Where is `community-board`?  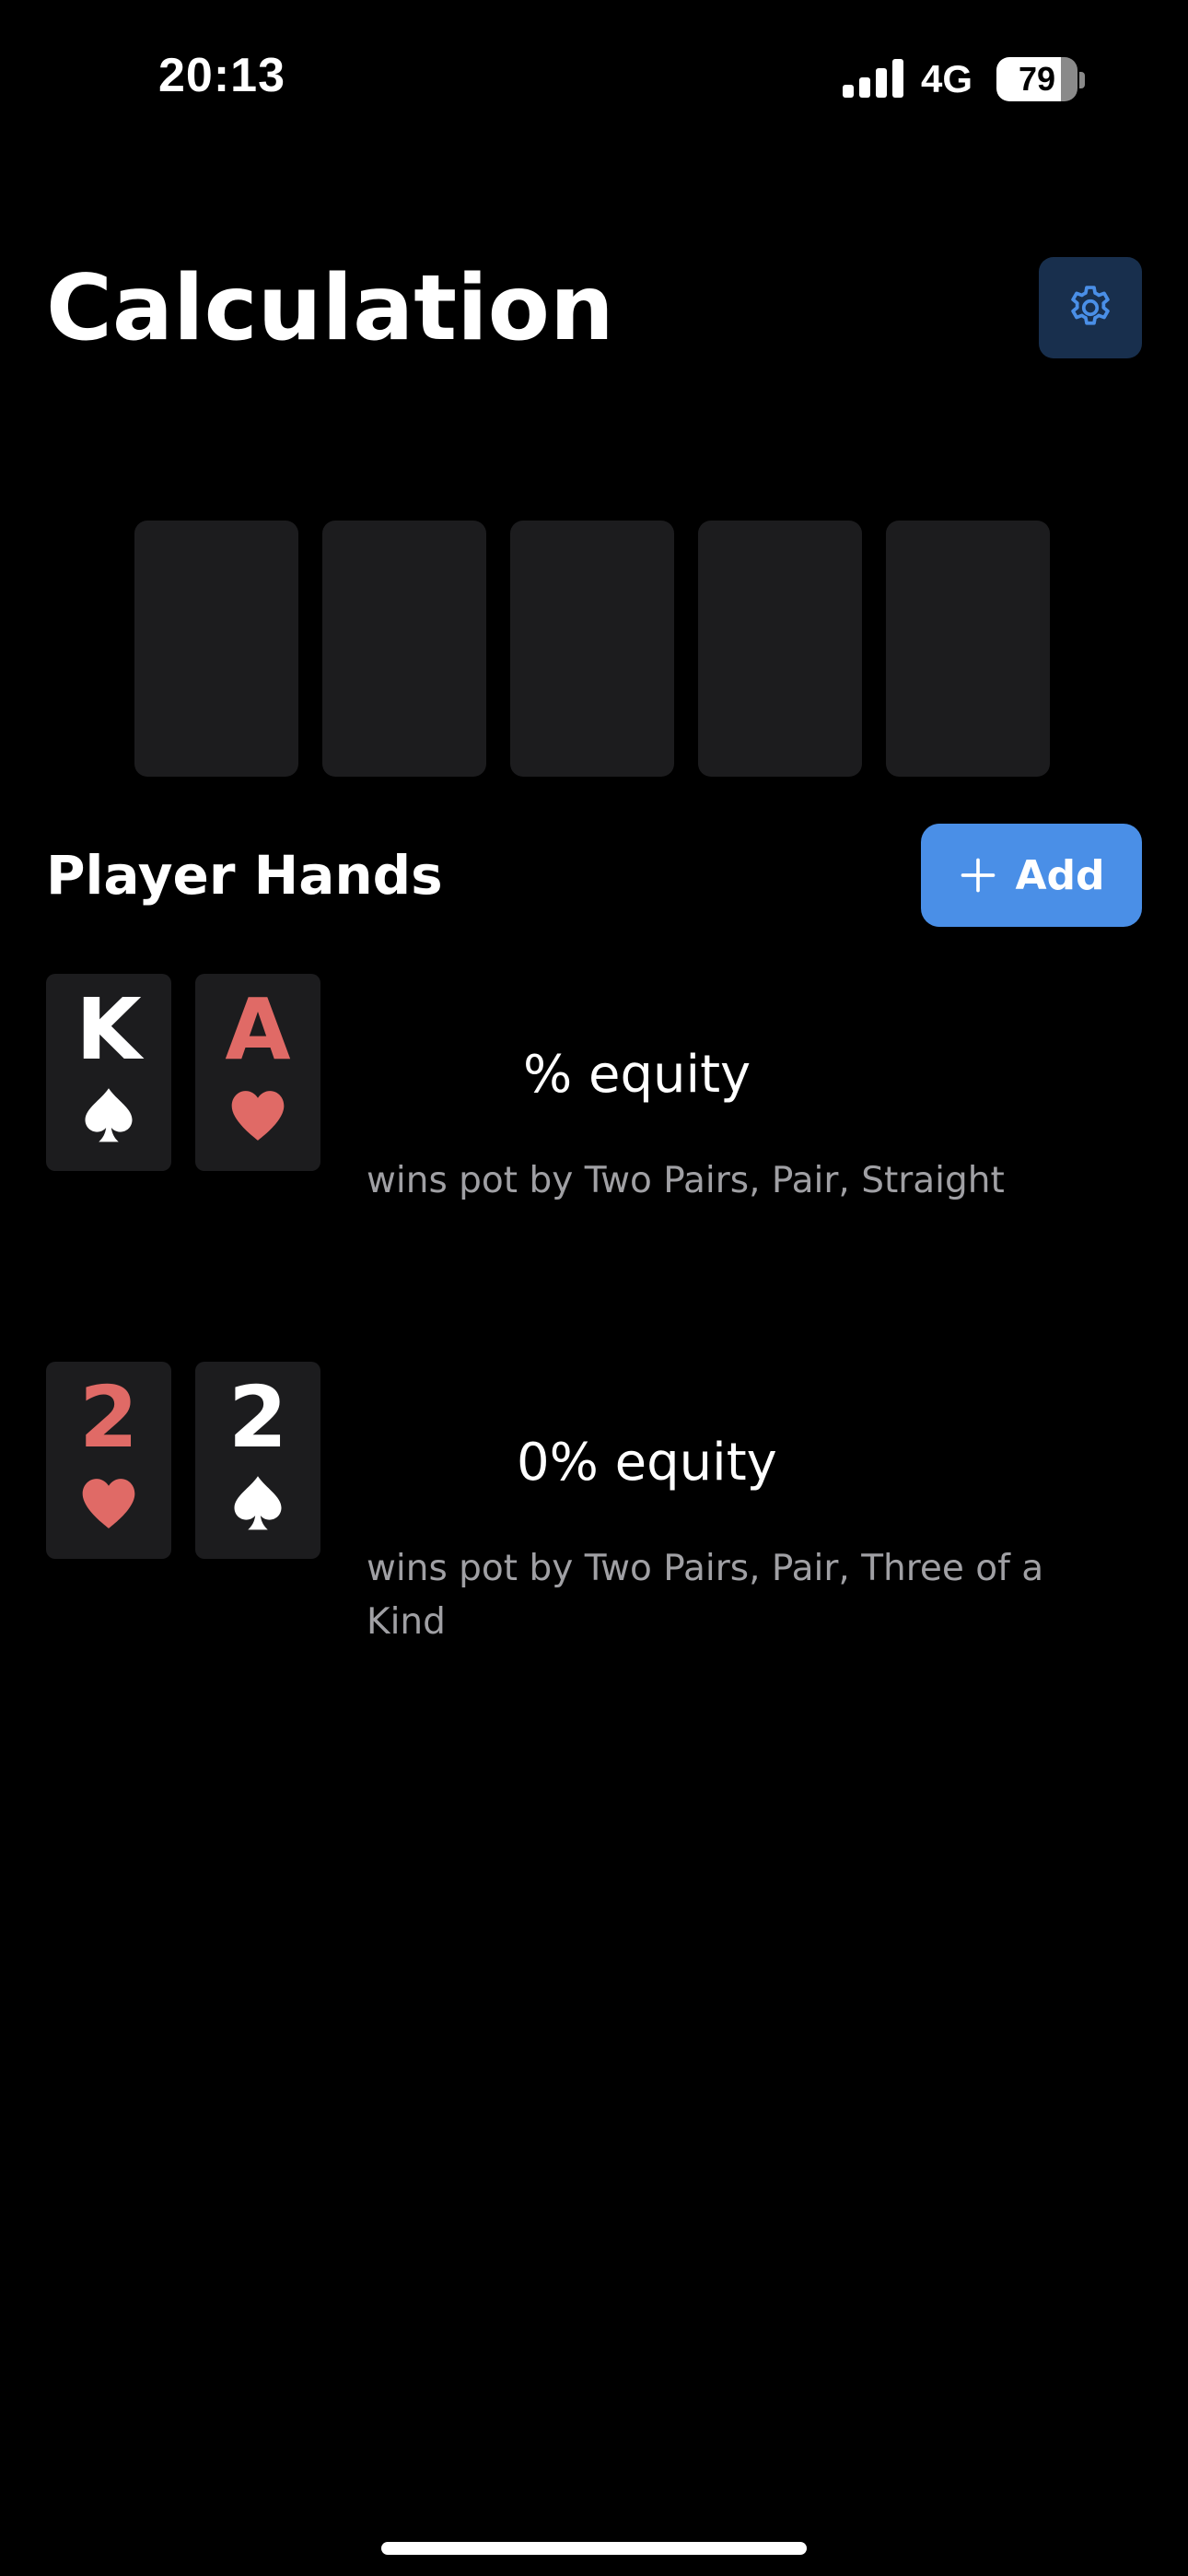 community-board is located at coordinates (594, 650).